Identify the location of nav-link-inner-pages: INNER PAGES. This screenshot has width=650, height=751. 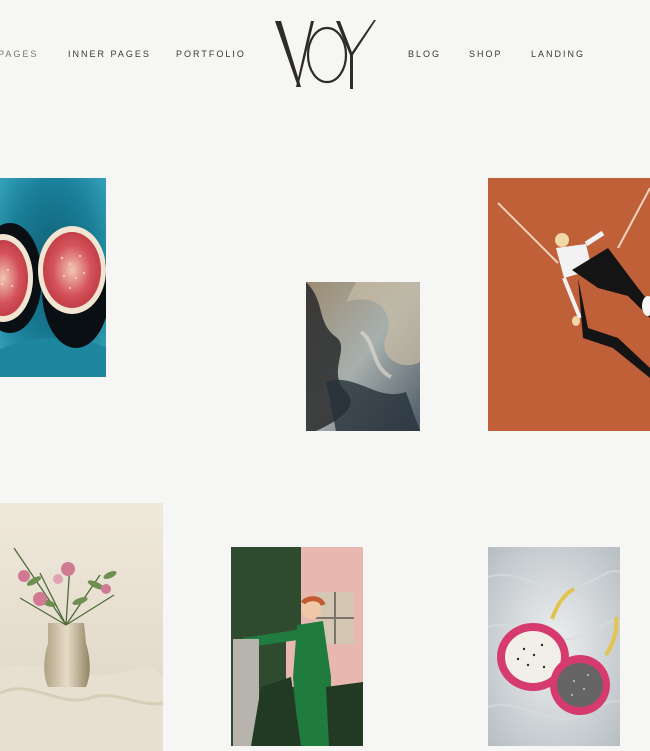
(109, 54).